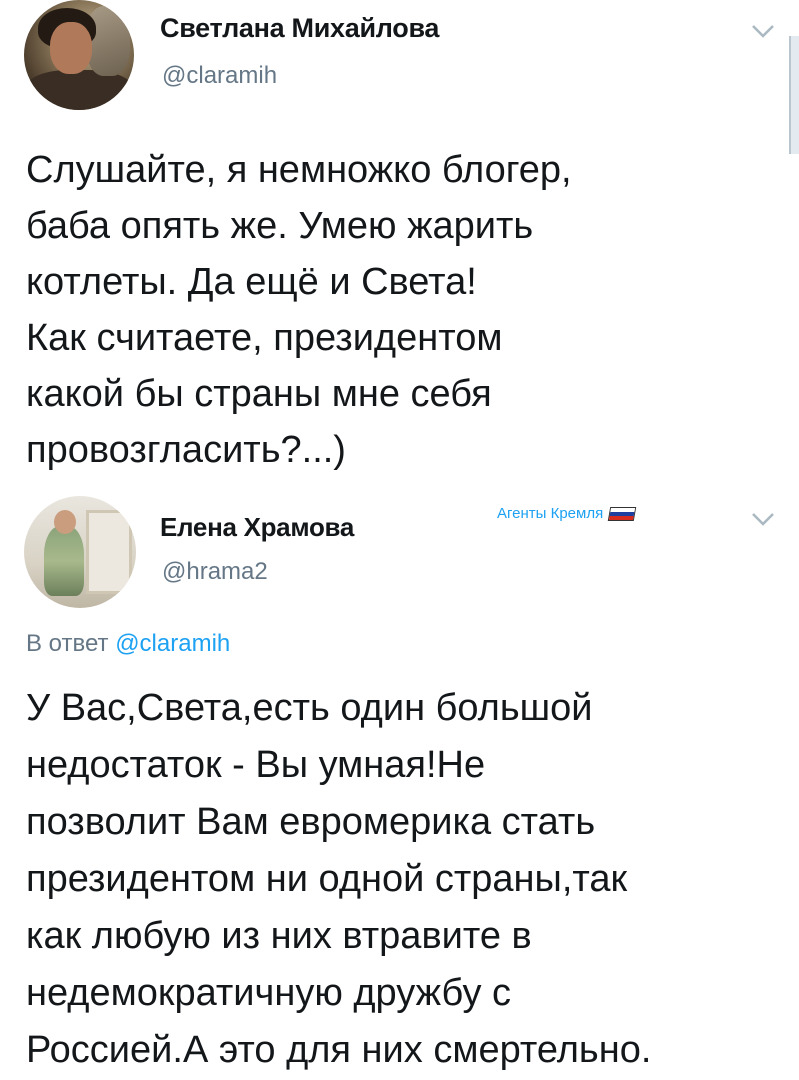 The image size is (799, 1080). I want to click on tweet-text-line: Как считаете, президентом, so click(264, 338).